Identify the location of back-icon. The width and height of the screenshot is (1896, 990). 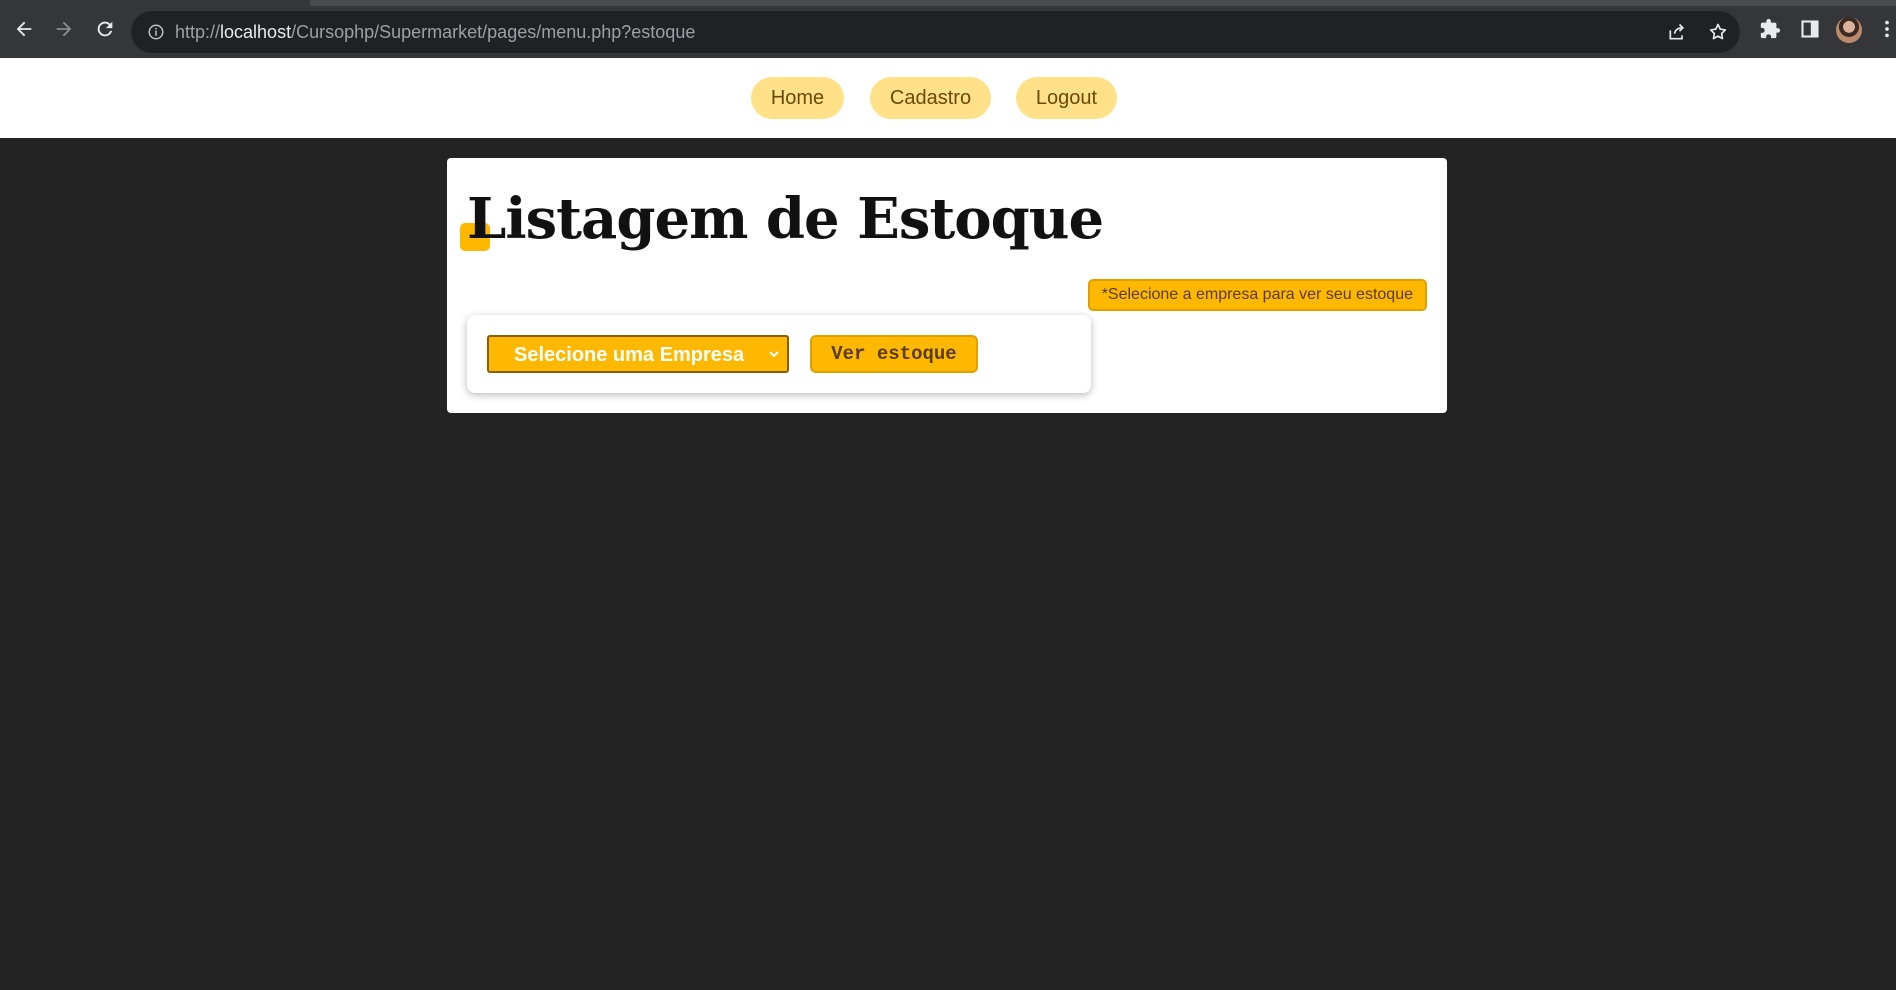
(24, 29).